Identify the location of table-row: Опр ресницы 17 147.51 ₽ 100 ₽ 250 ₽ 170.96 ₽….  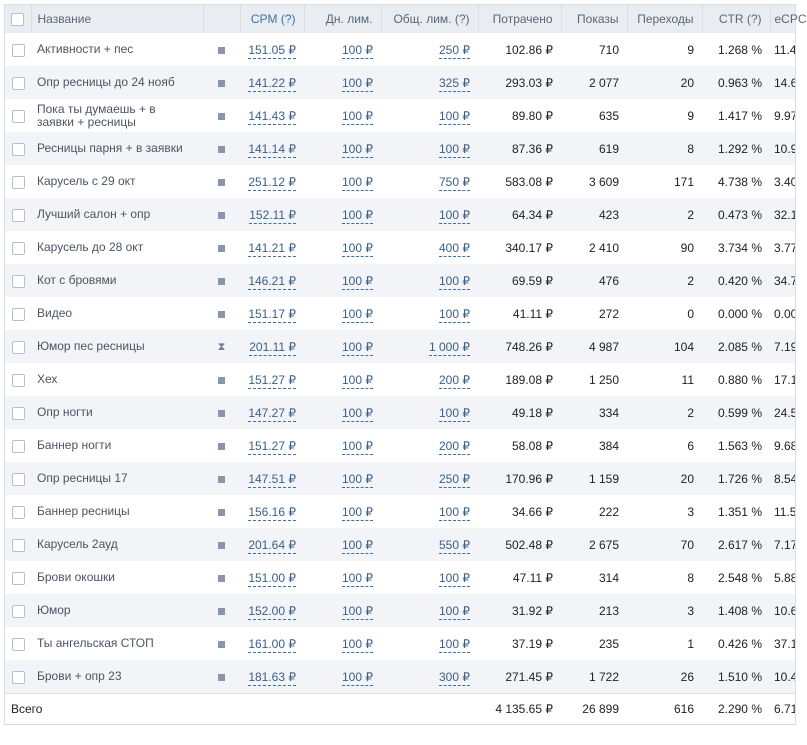
(400, 478).